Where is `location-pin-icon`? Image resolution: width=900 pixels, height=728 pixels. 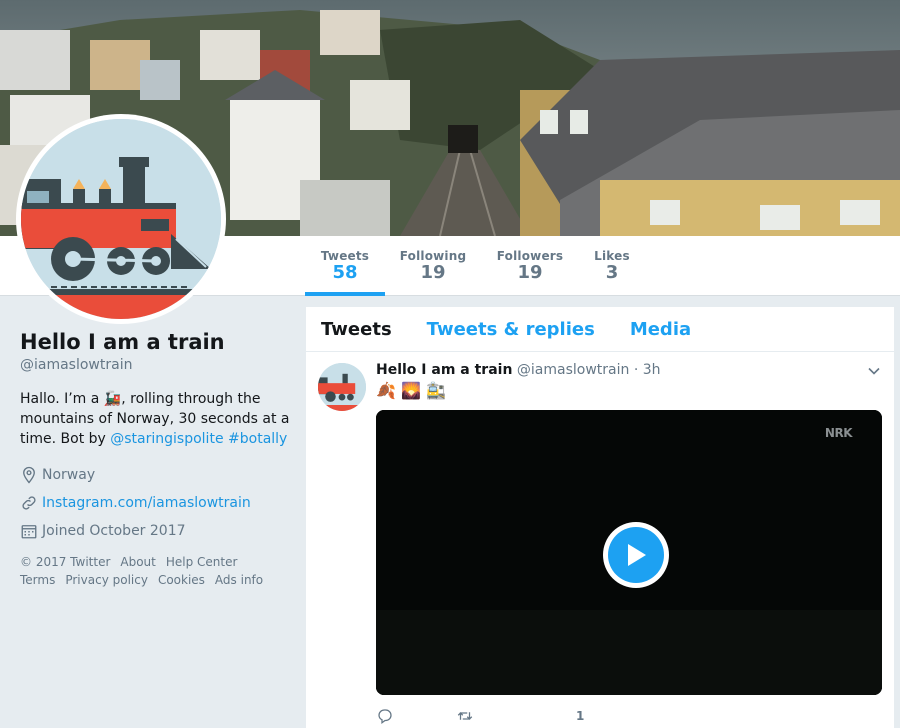
location-pin-icon is located at coordinates (29, 475).